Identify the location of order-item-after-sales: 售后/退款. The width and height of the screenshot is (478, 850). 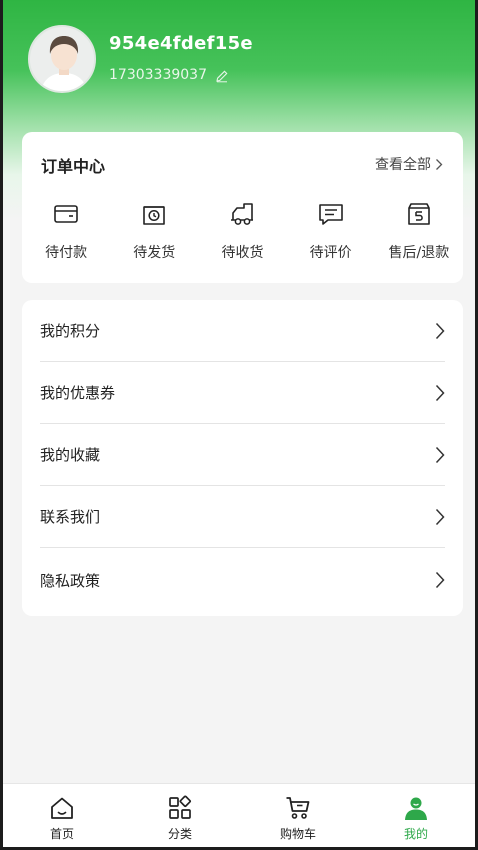
(419, 231).